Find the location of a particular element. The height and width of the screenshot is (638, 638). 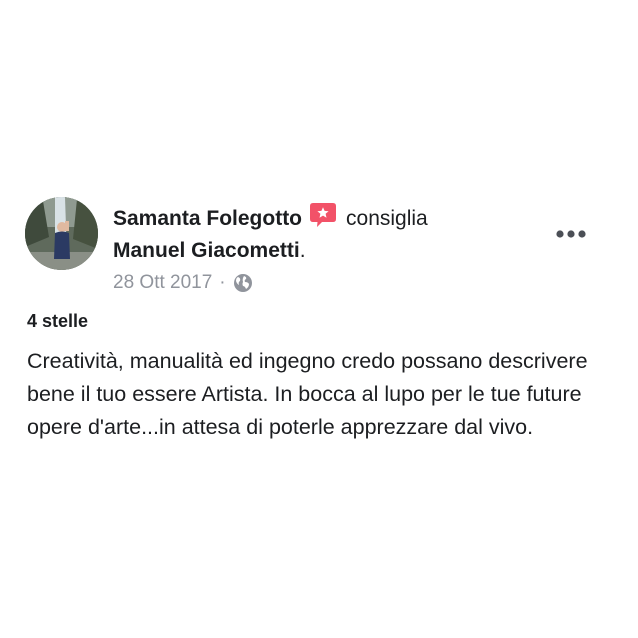

recommended-page-link: Manuel Giacometti is located at coordinates (206, 251).